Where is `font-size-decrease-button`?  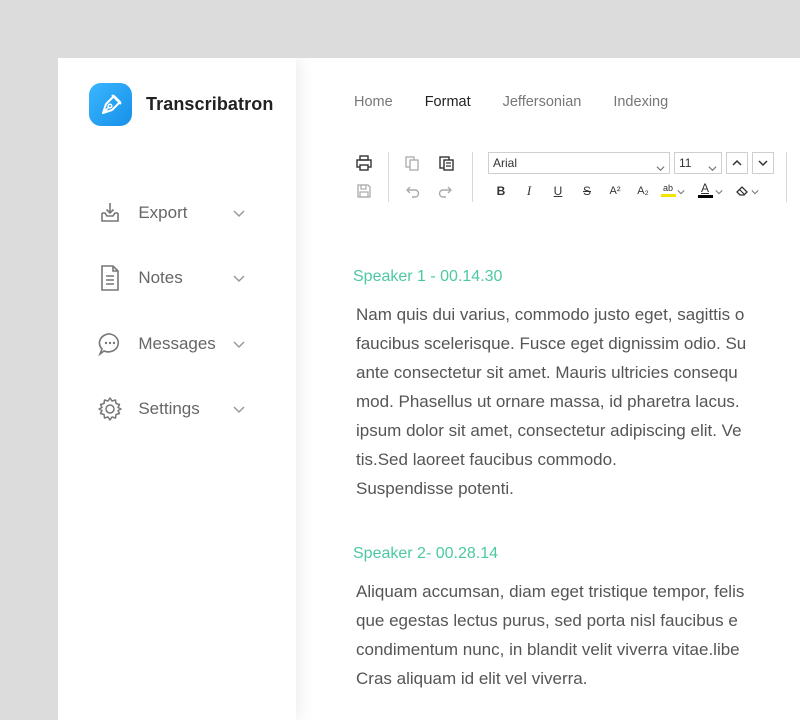
font-size-decrease-button is located at coordinates (763, 163).